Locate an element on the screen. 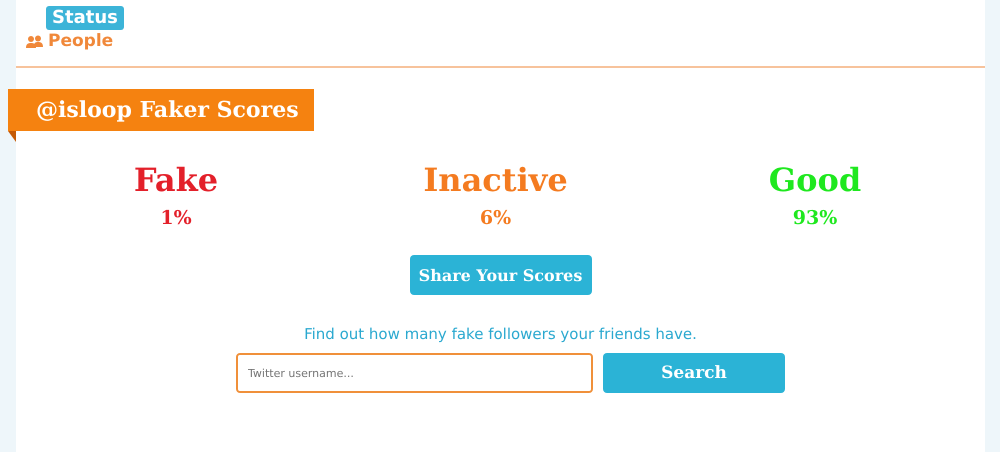  score-label: Fake is located at coordinates (176, 180).